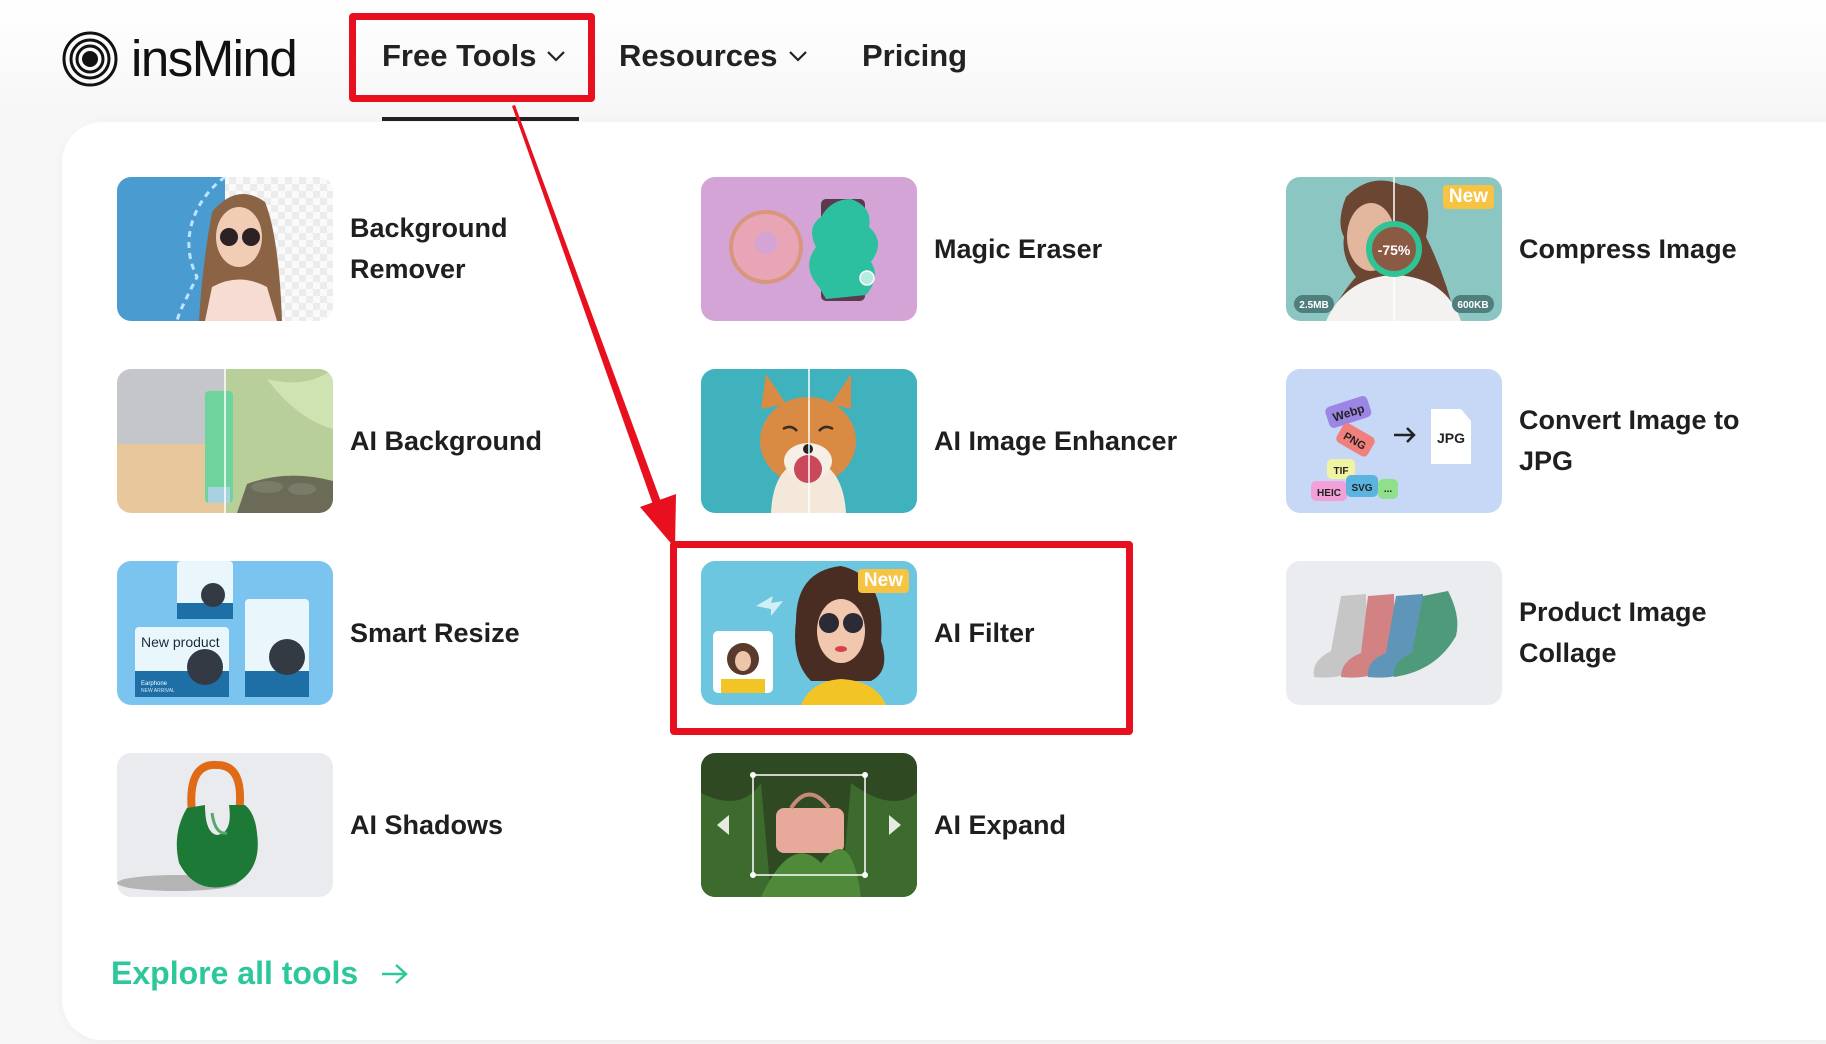  I want to click on format-tif: TIF, so click(1341, 471).